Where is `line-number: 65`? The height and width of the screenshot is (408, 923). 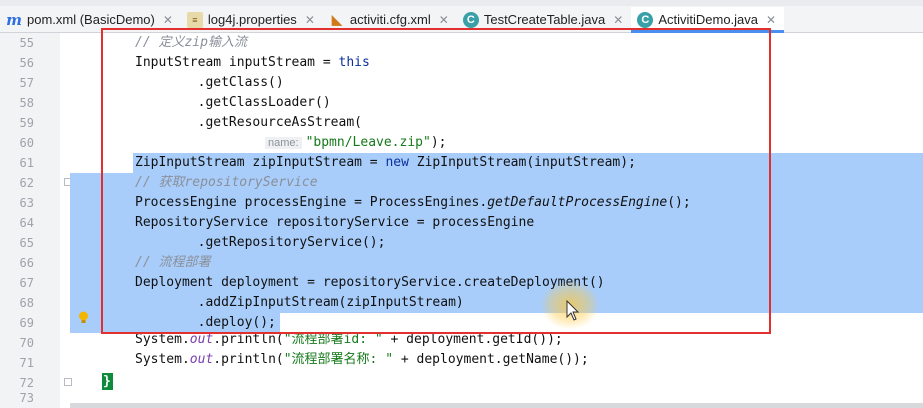 line-number: 65 is located at coordinates (26, 243).